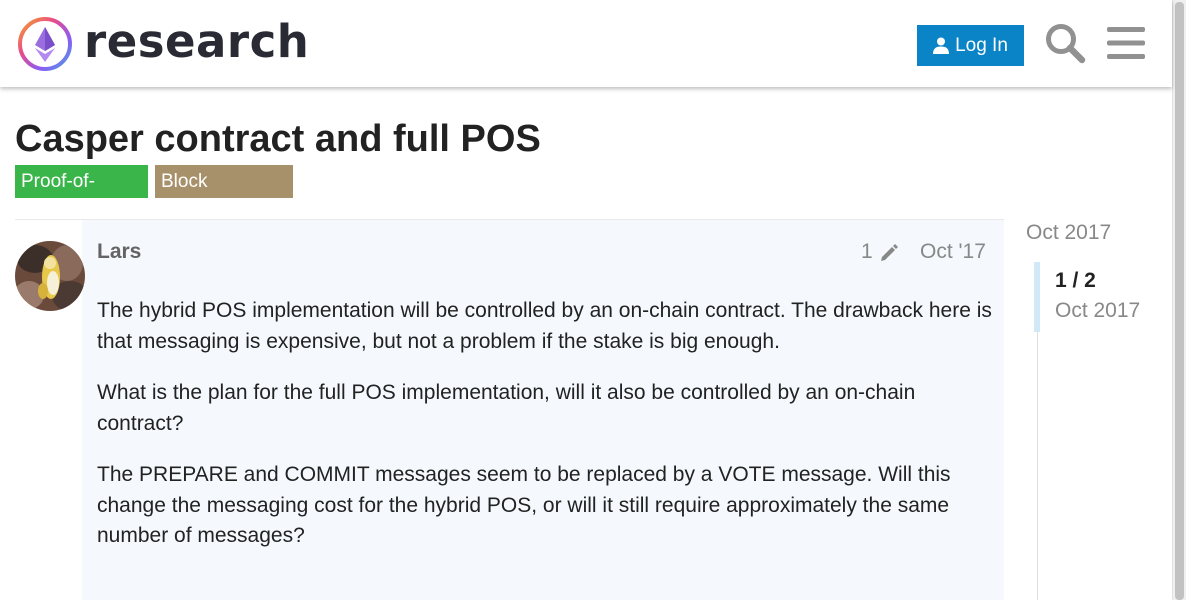 The width and height of the screenshot is (1186, 600). What do you see at coordinates (941, 45) in the screenshot?
I see `user-icon` at bounding box center [941, 45].